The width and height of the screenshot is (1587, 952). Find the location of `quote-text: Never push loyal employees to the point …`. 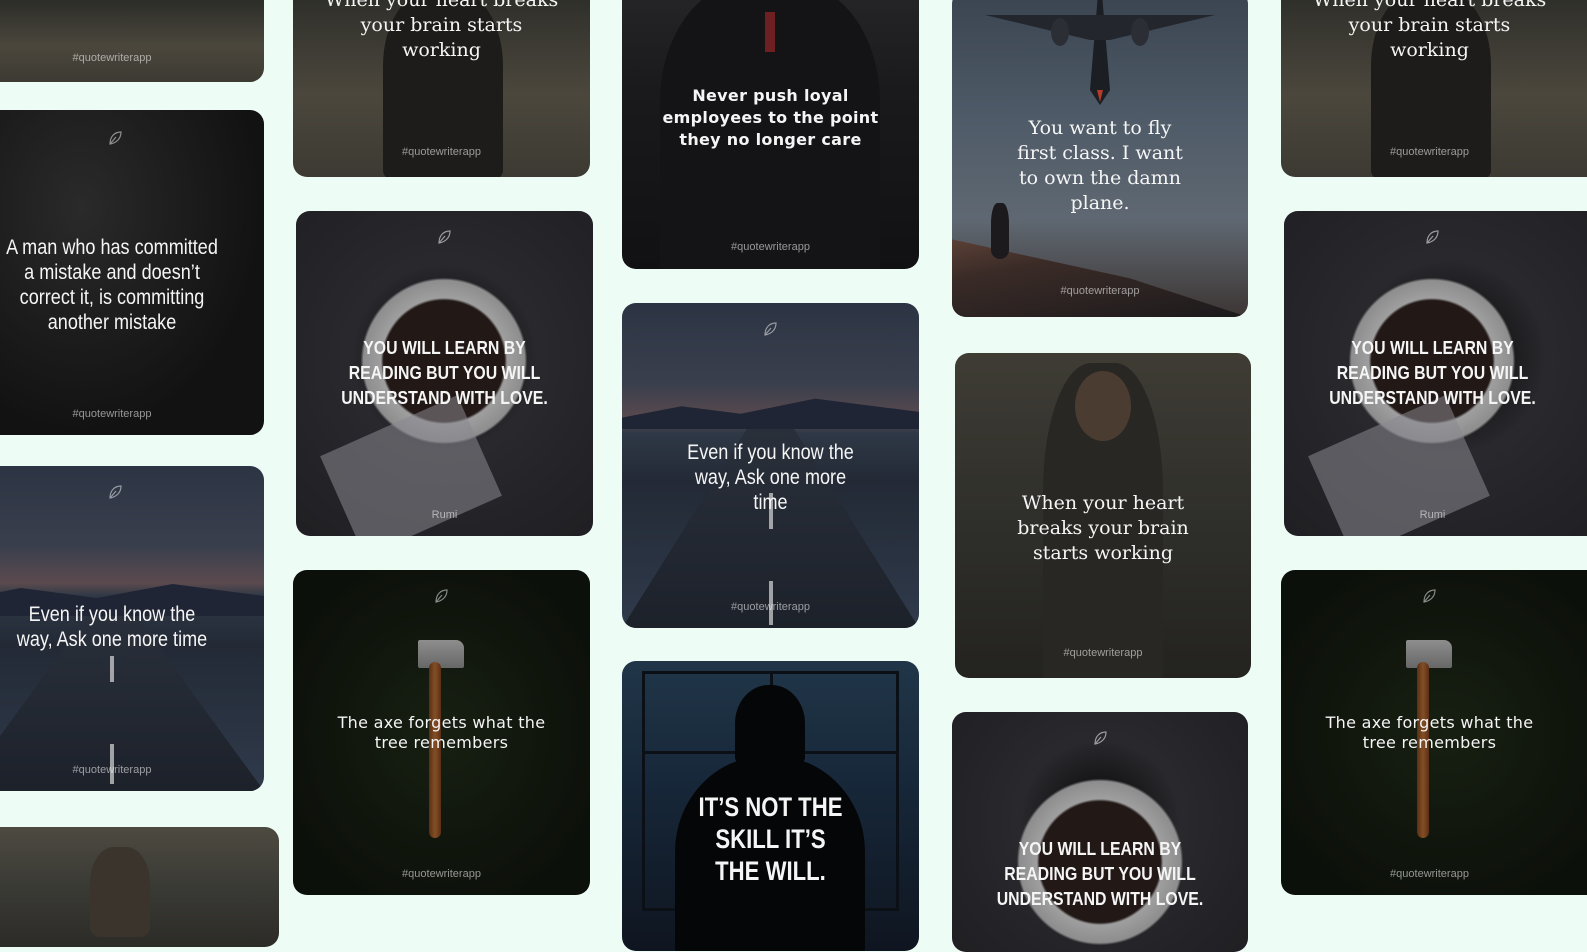

quote-text: Never push loyal employees to the point … is located at coordinates (770, 117).